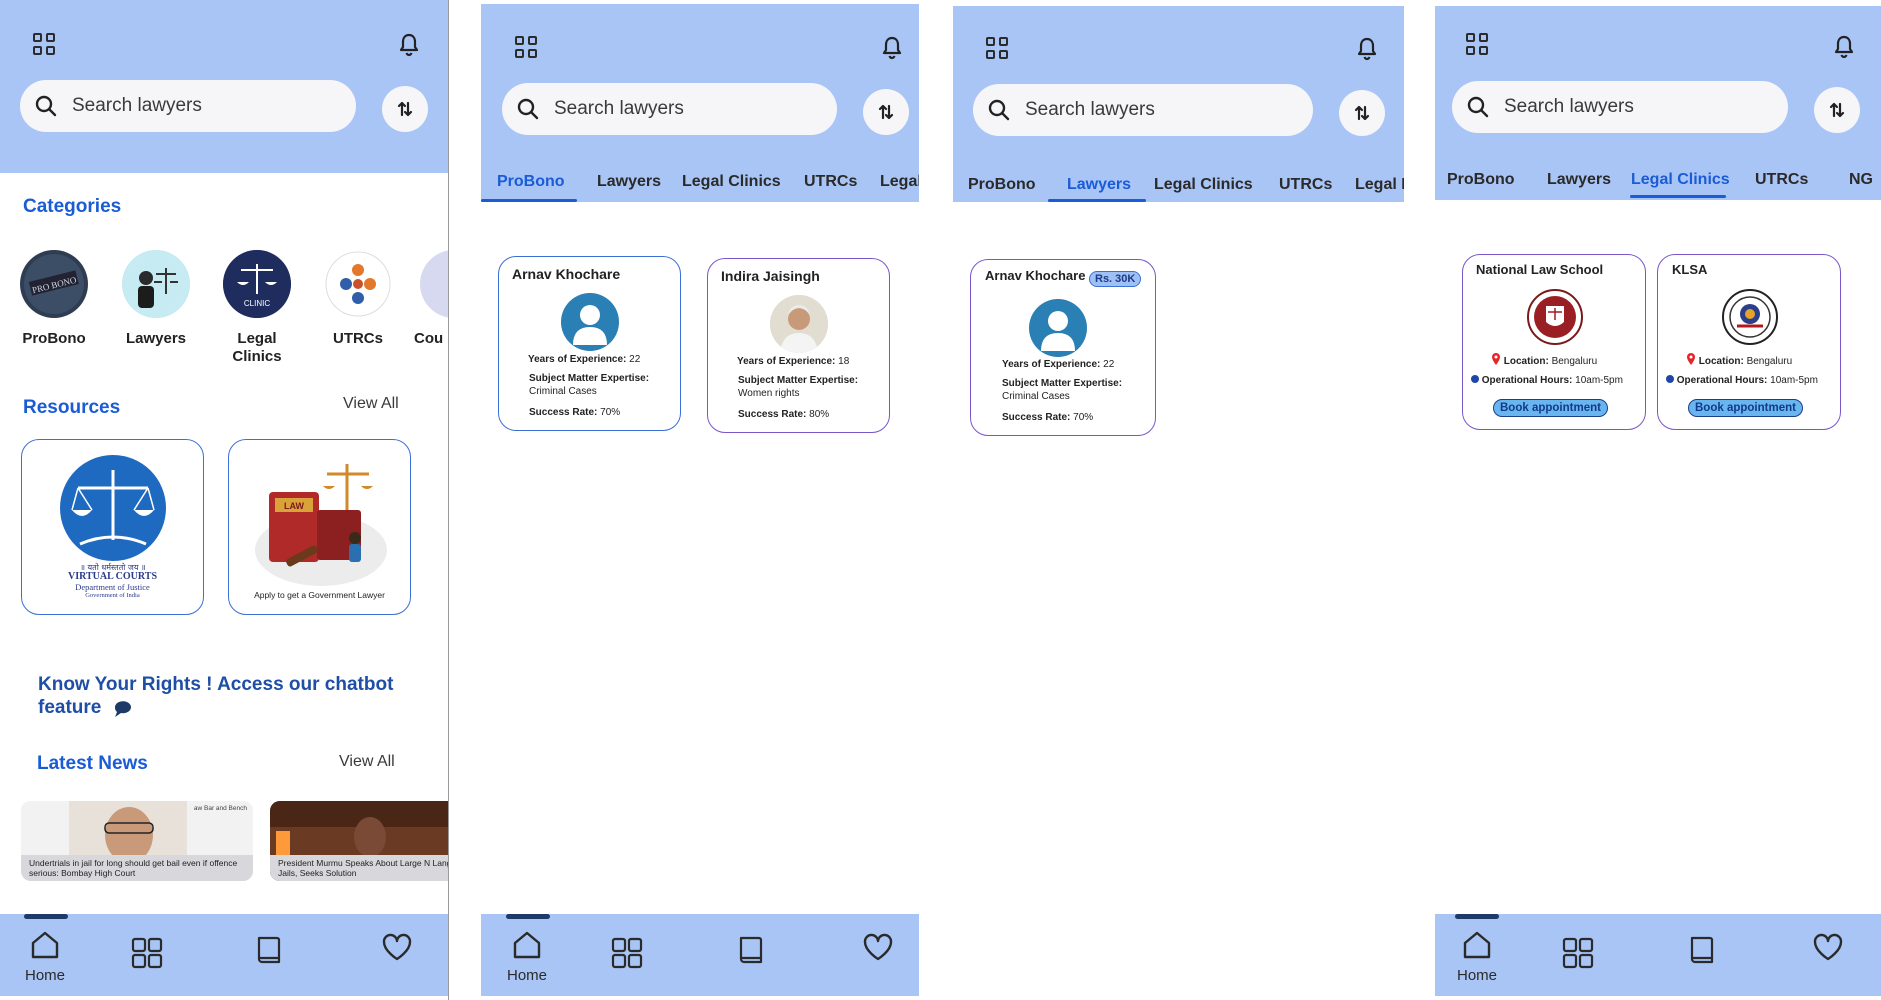  Describe the element at coordinates (224, 955) in the screenshot. I see `bottom-nav: Home` at that location.